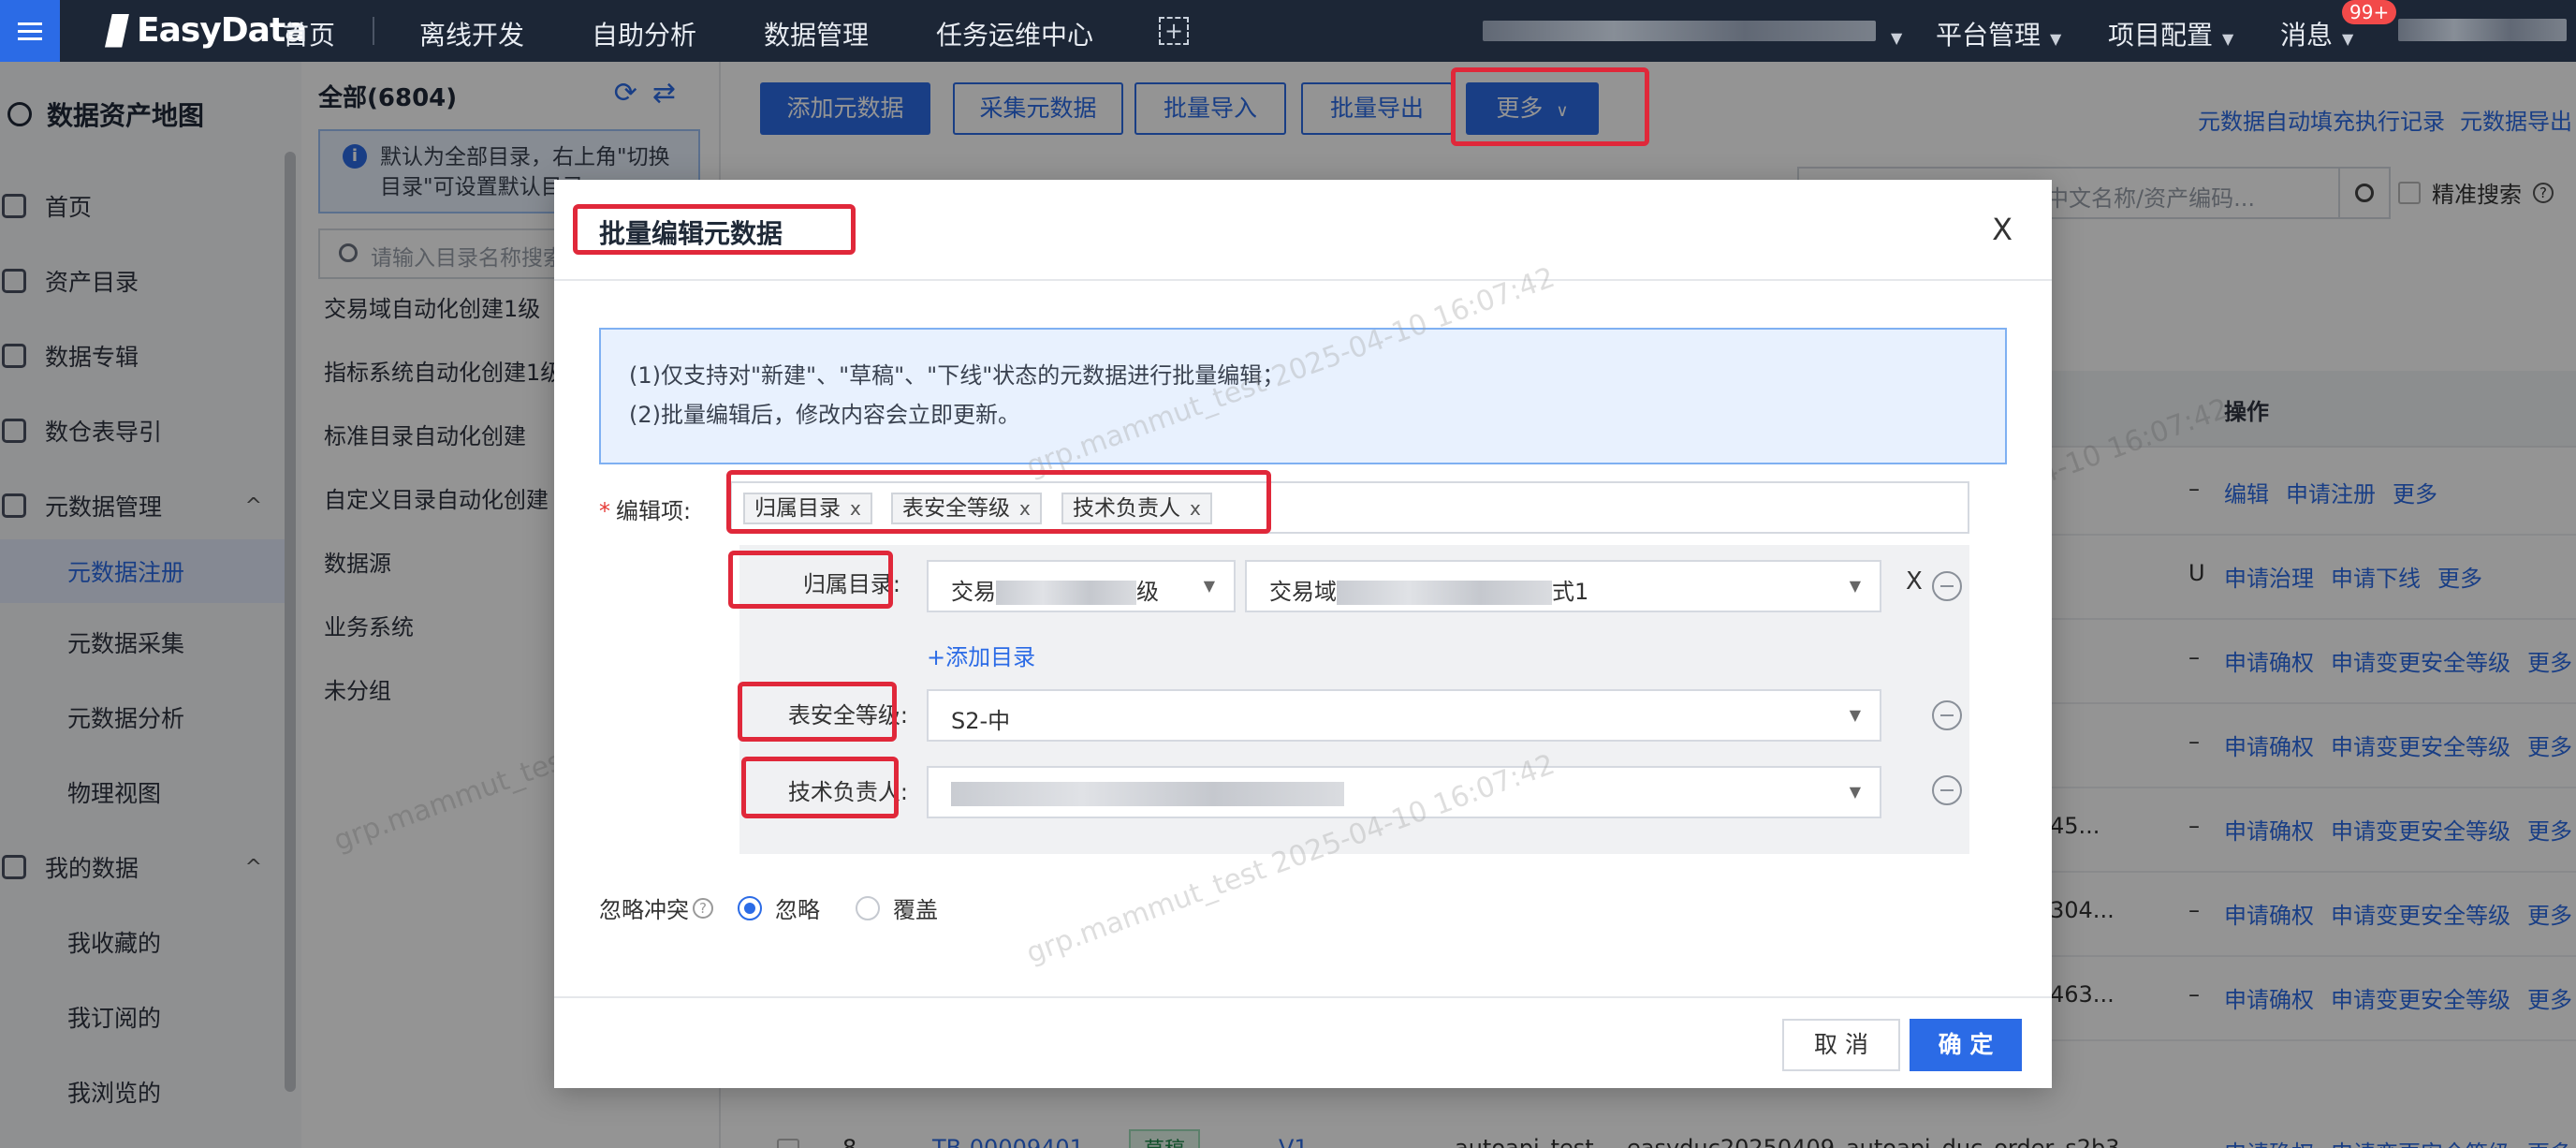  Describe the element at coordinates (848, 715) in the screenshot. I see `security-field-label: 表安全等级:` at that location.